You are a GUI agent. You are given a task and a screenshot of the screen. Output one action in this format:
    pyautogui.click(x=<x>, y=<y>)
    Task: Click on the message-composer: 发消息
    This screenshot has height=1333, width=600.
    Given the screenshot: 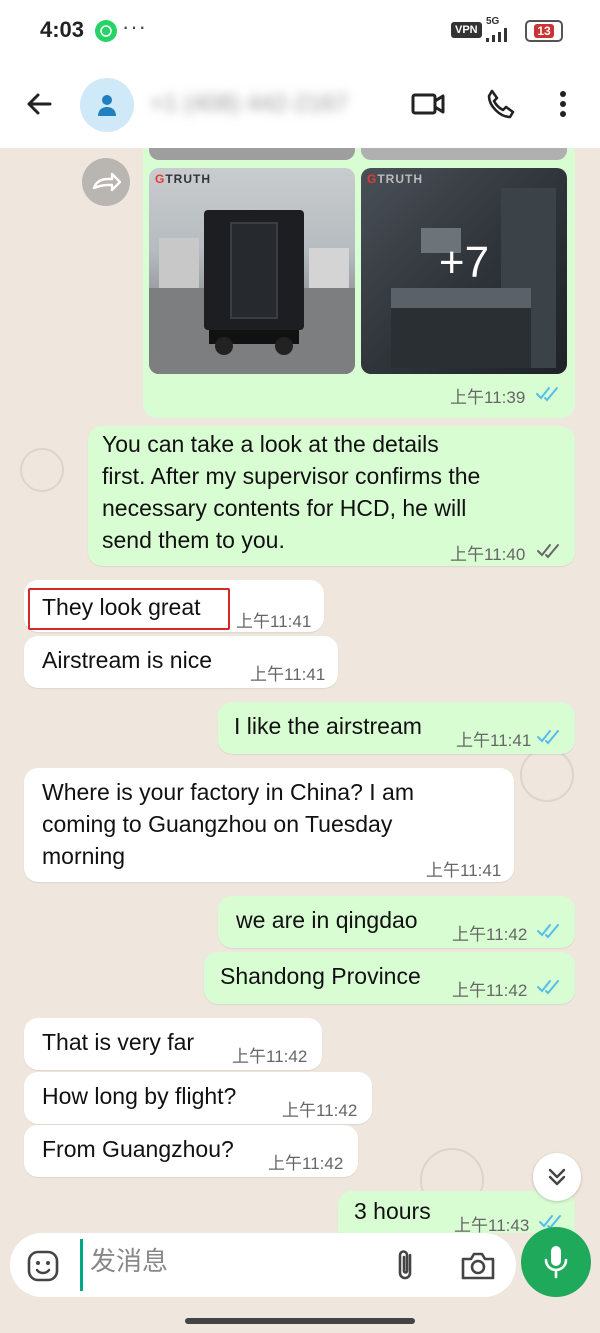 What is the action you would take?
    pyautogui.click(x=263, y=1265)
    